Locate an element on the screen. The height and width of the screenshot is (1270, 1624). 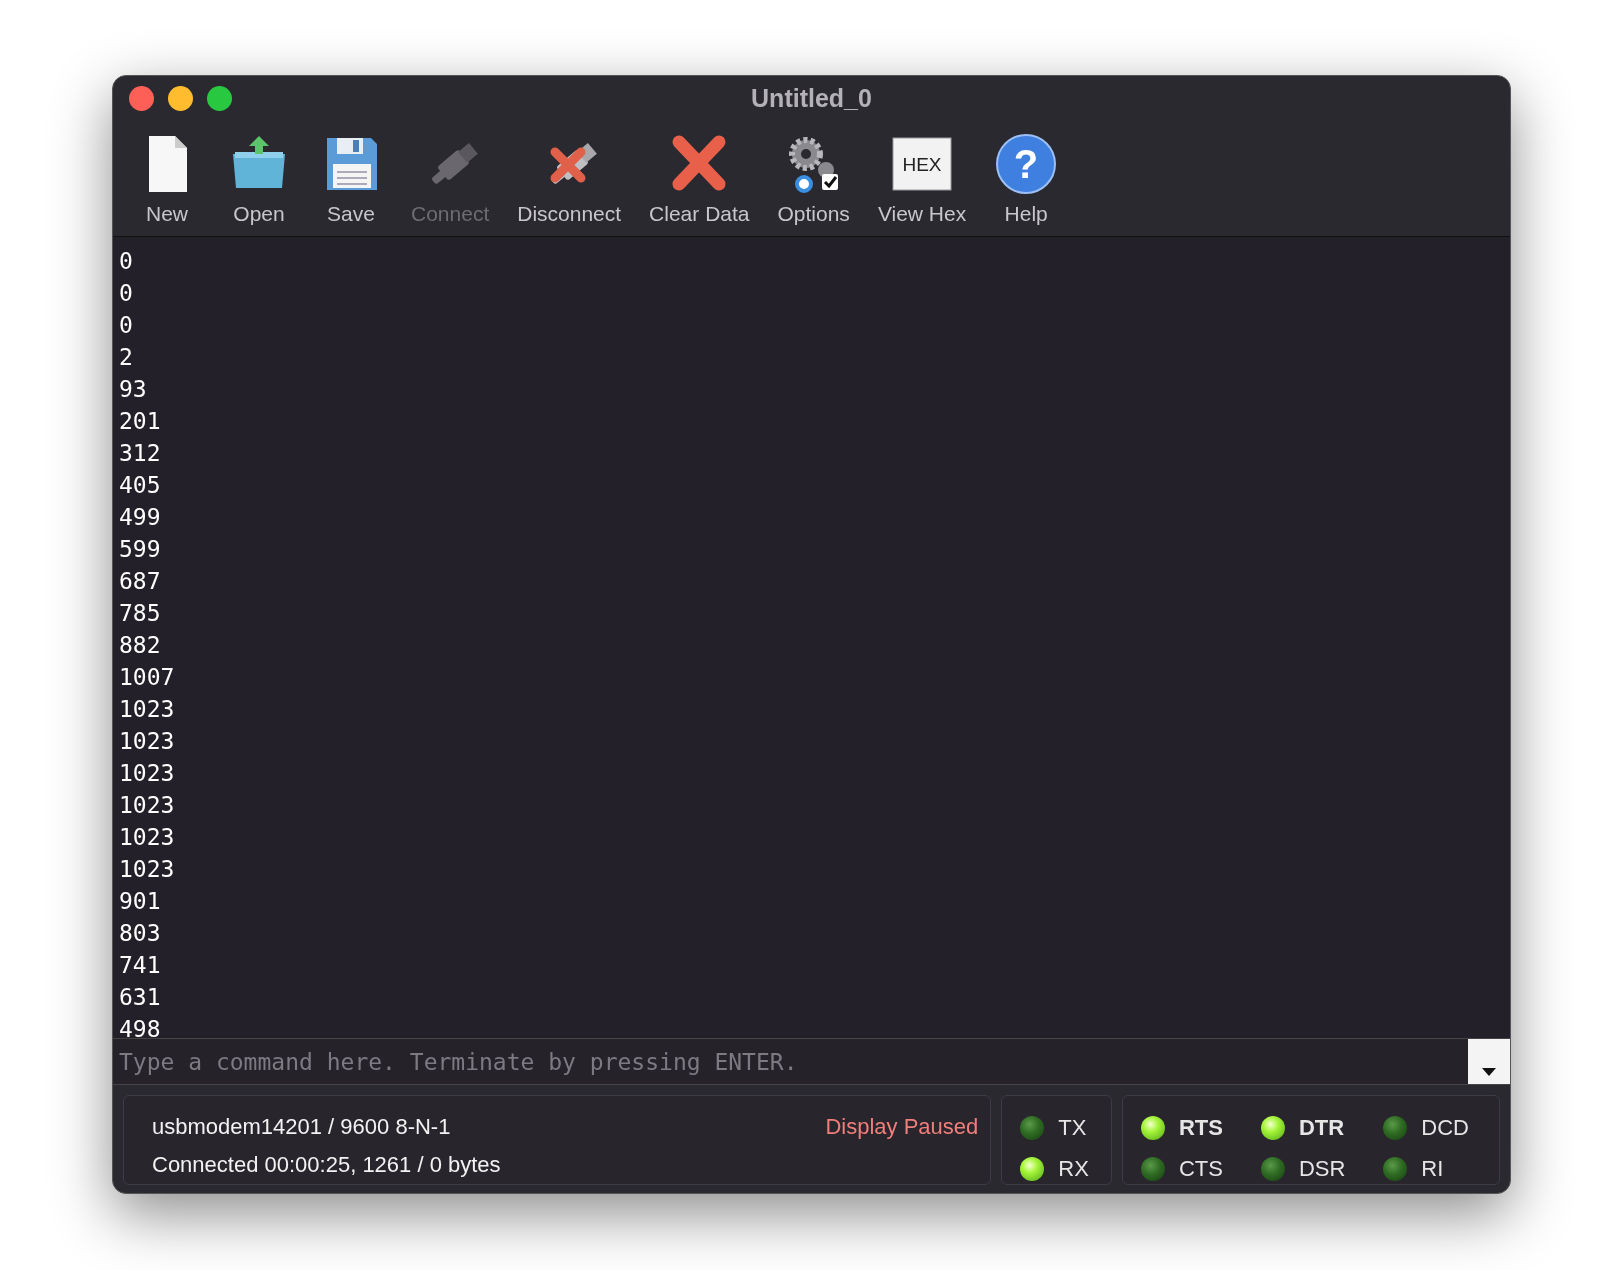
output-line: 599 is located at coordinates (140, 549).